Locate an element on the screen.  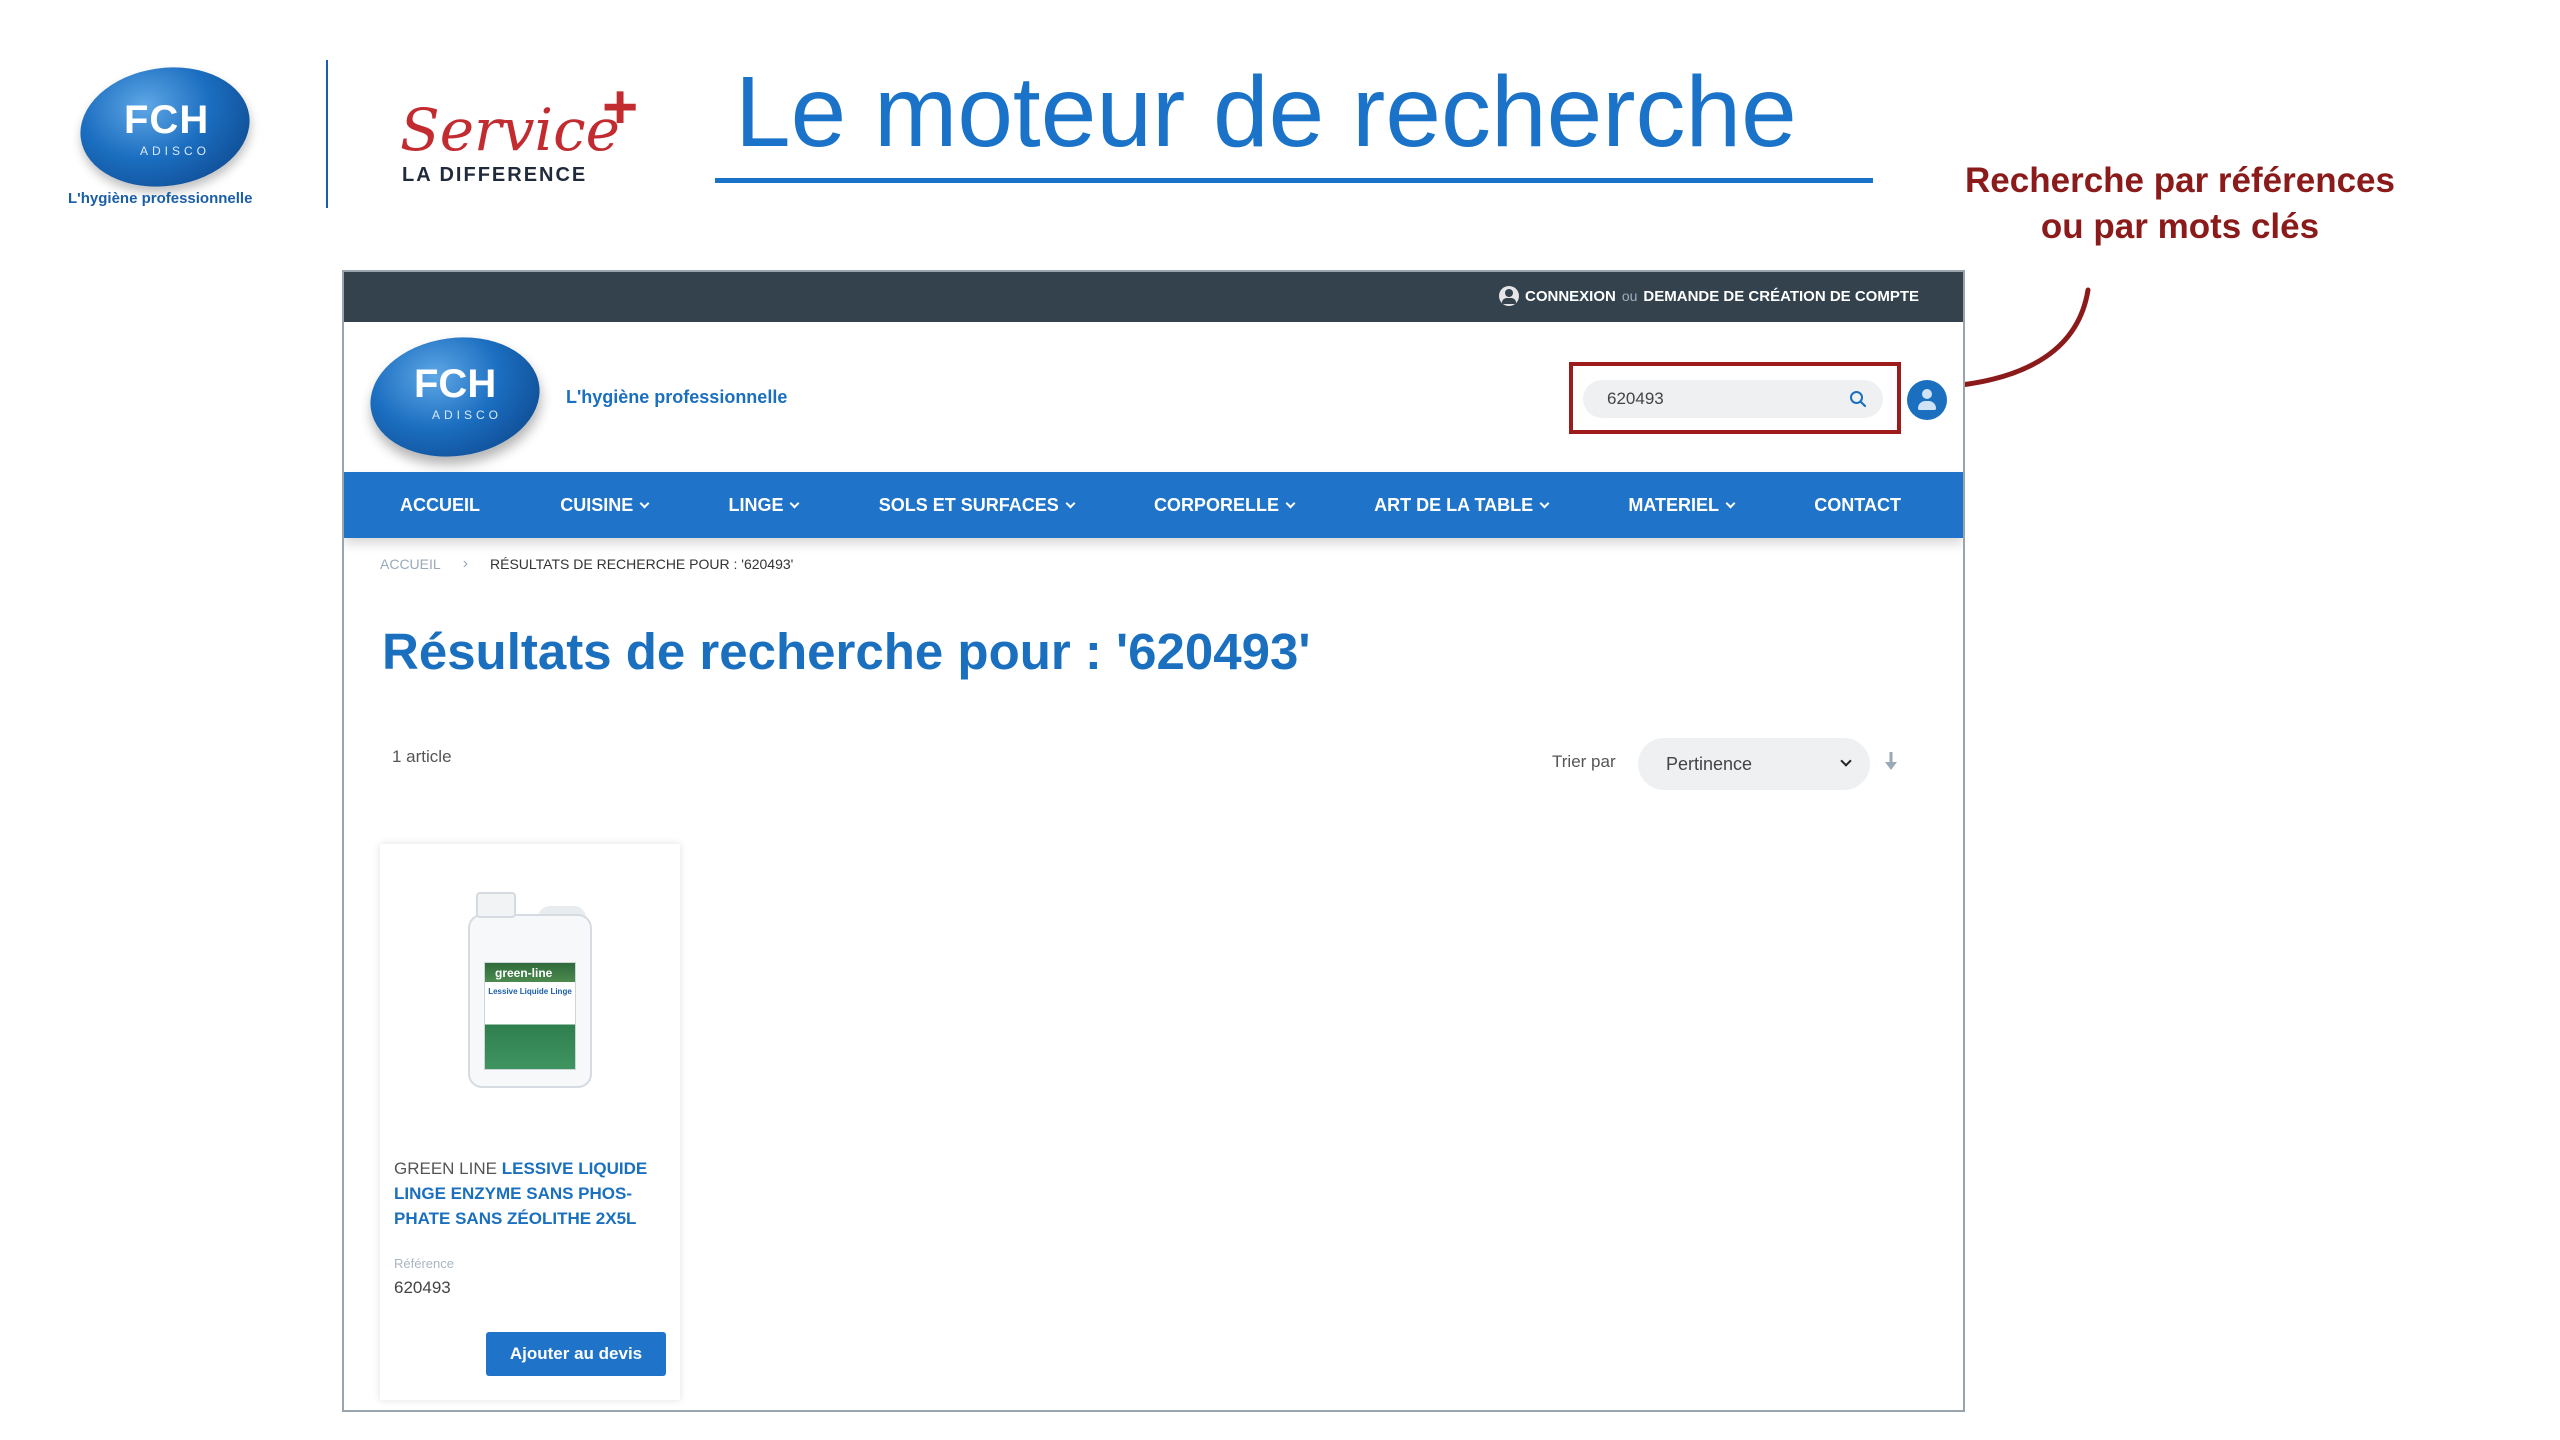
nav-item-corporelle: CORPORELLE is located at coordinates (1224, 505).